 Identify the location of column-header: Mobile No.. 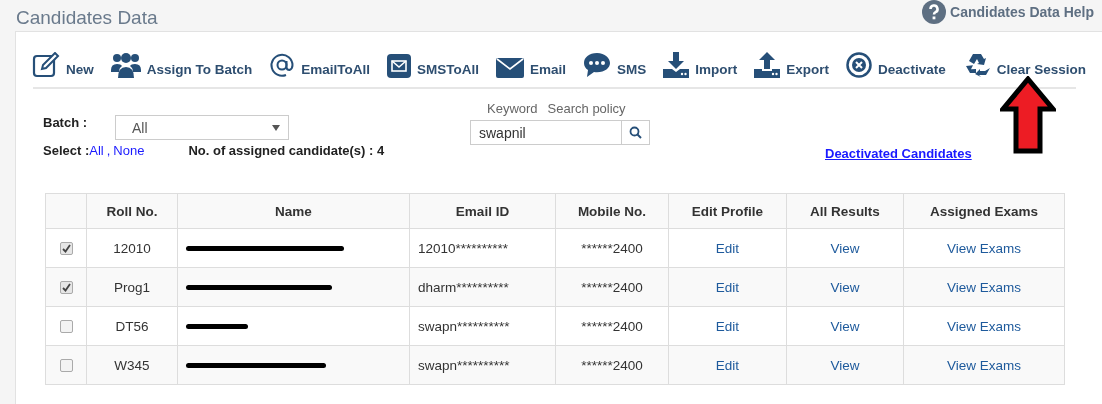
(612, 211).